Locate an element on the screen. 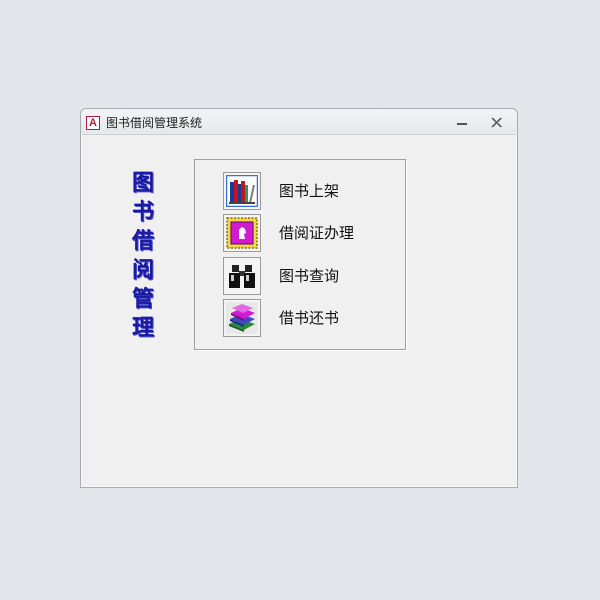 This screenshot has height=600, width=600. menu-item-label: 图书上架 is located at coordinates (309, 191).